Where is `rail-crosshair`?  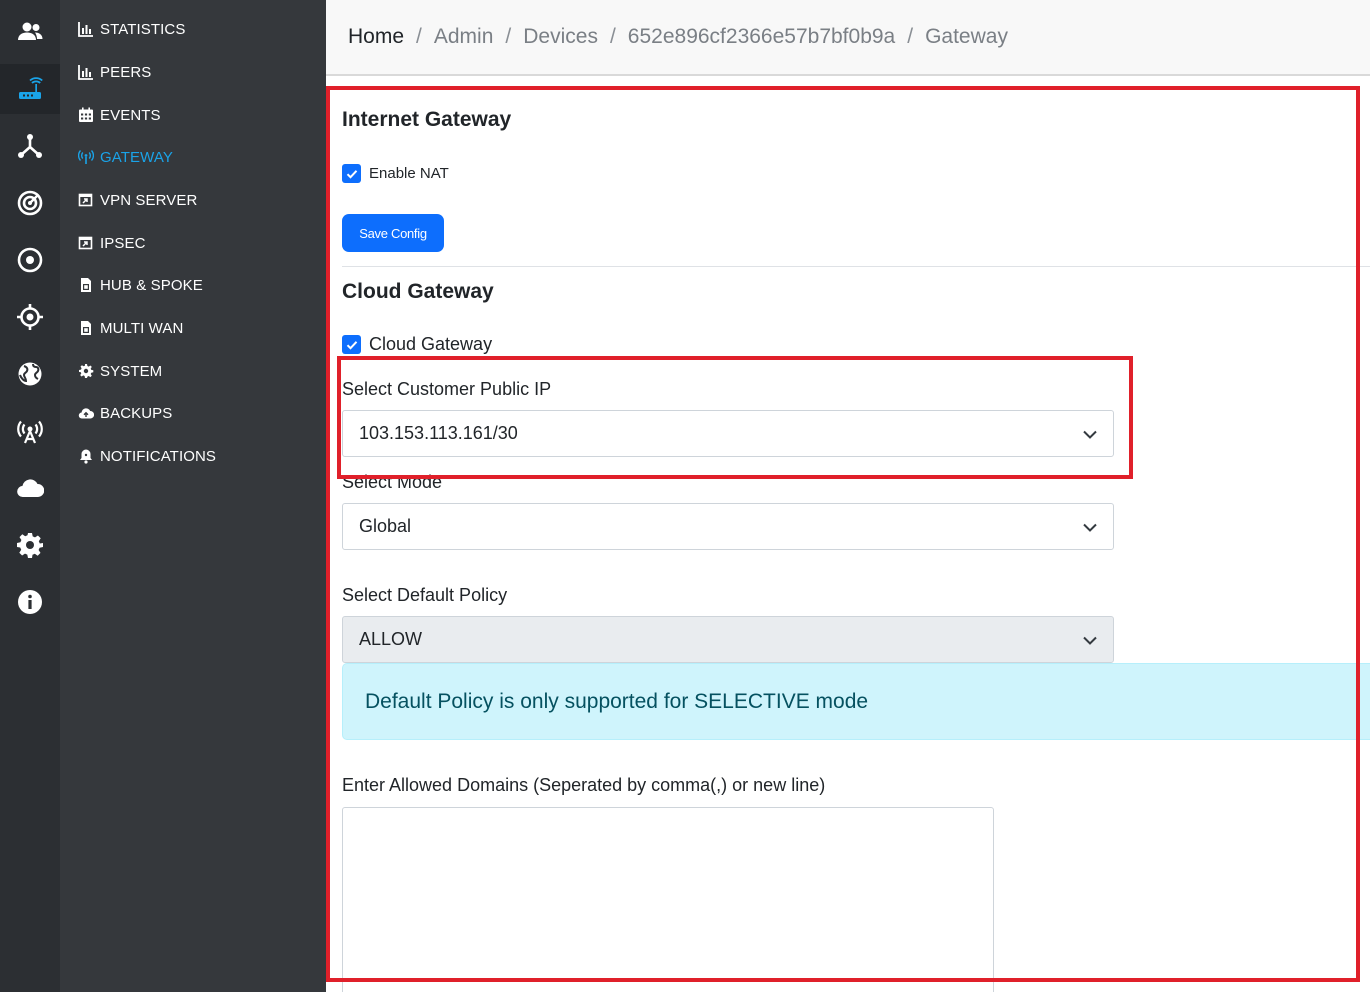 rail-crosshair is located at coordinates (30, 317).